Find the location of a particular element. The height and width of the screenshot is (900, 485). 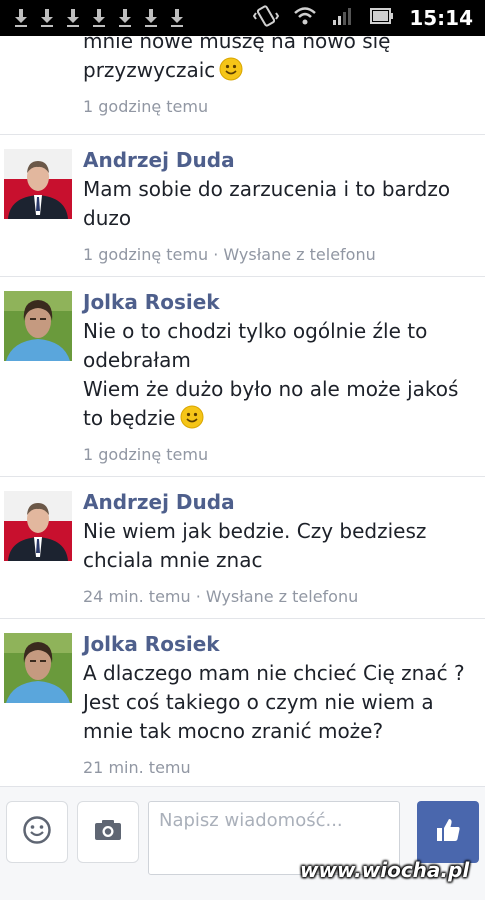

like-button is located at coordinates (448, 832).